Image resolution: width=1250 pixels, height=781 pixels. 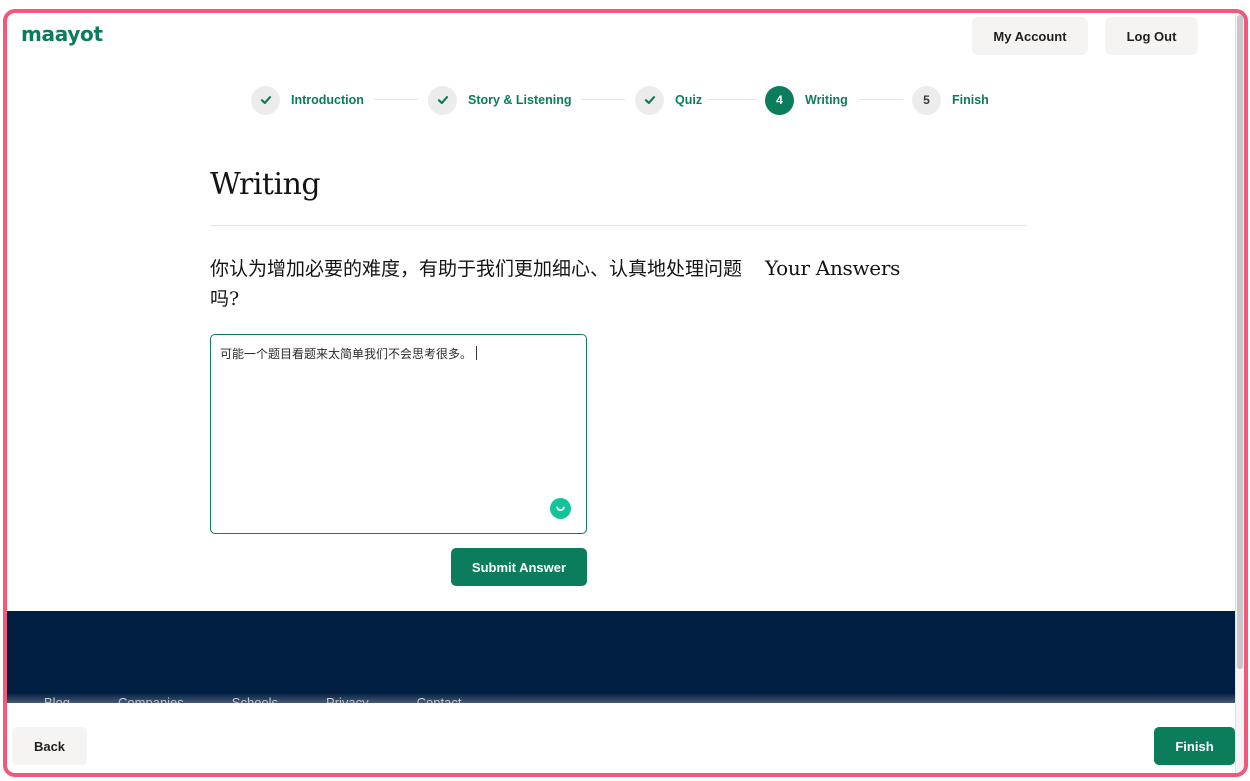 What do you see at coordinates (950, 100) in the screenshot?
I see `step-finish: 5 Finish` at bounding box center [950, 100].